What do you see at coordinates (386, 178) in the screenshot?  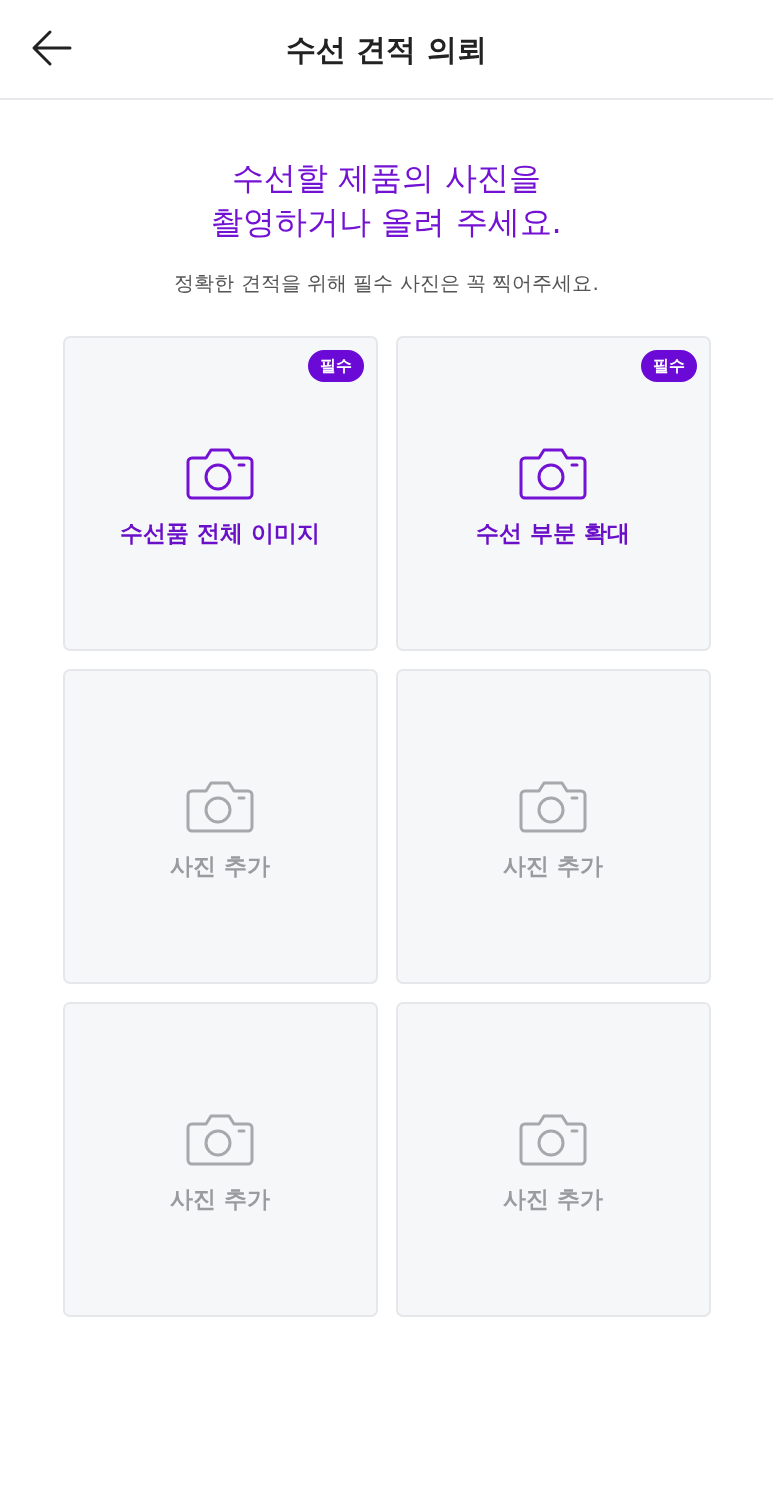 I see `headline-text: 수선할 제품의 사진을` at bounding box center [386, 178].